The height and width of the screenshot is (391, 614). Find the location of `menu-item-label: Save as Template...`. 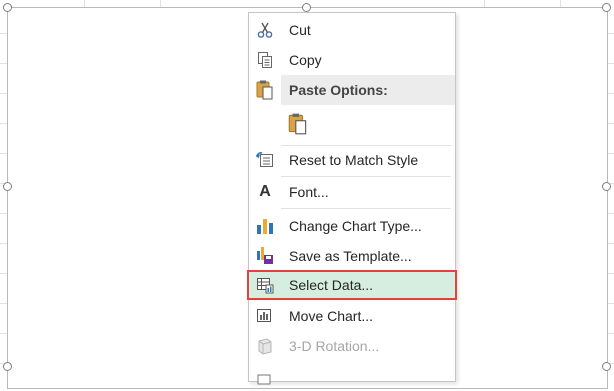

menu-item-label: Save as Template... is located at coordinates (350, 256).